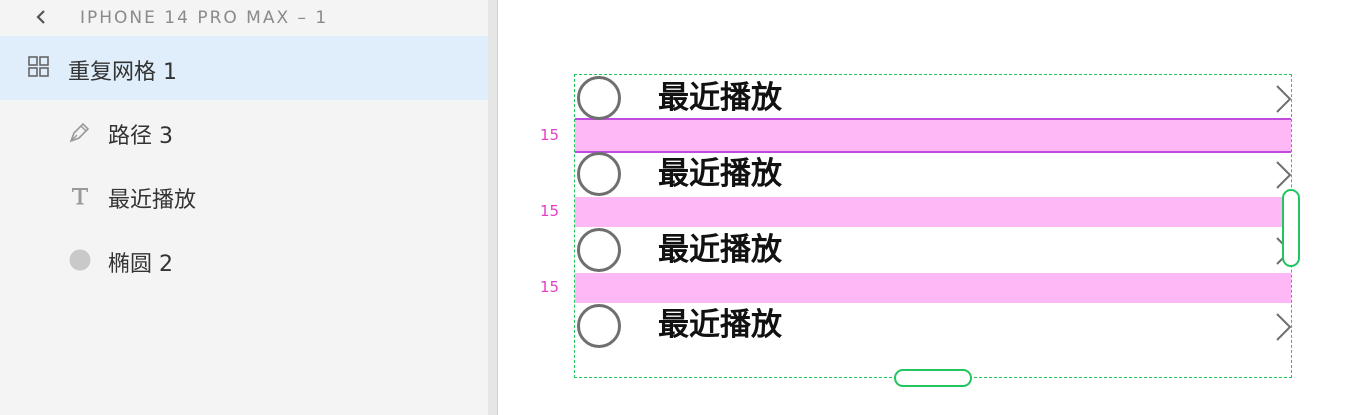 The height and width of the screenshot is (415, 1350). What do you see at coordinates (79, 132) in the screenshot?
I see `pen-path-icon` at bounding box center [79, 132].